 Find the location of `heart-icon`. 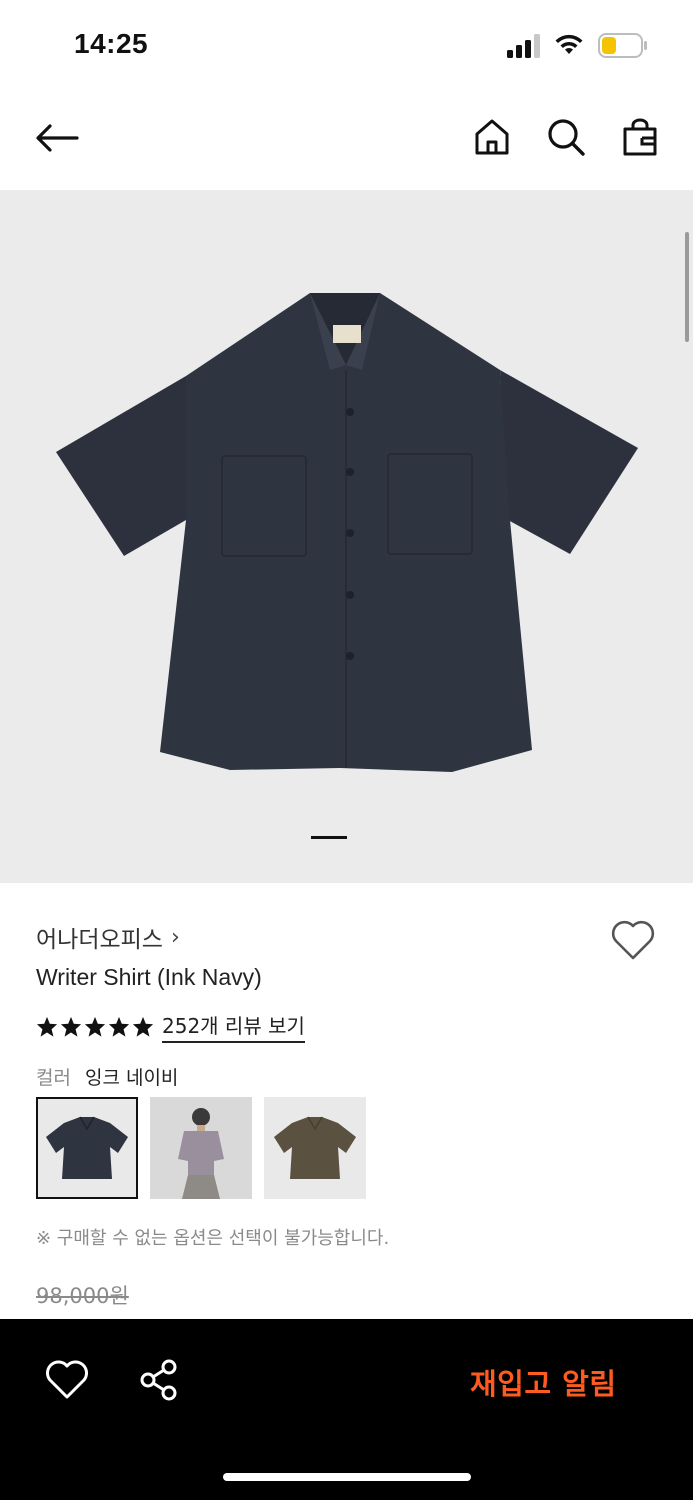

heart-icon is located at coordinates (67, 1380).